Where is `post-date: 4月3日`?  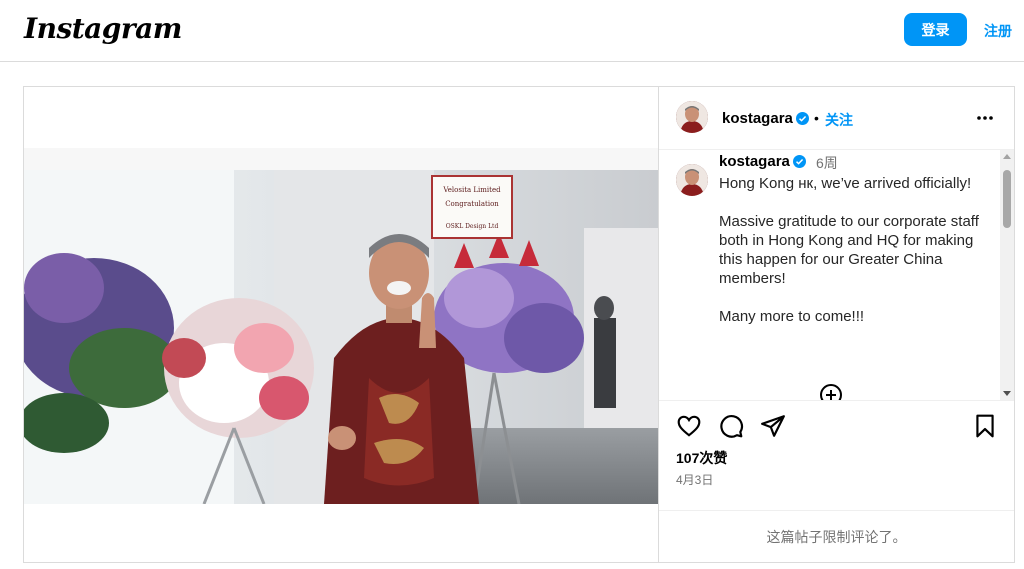
post-date: 4月3日 is located at coordinates (694, 479).